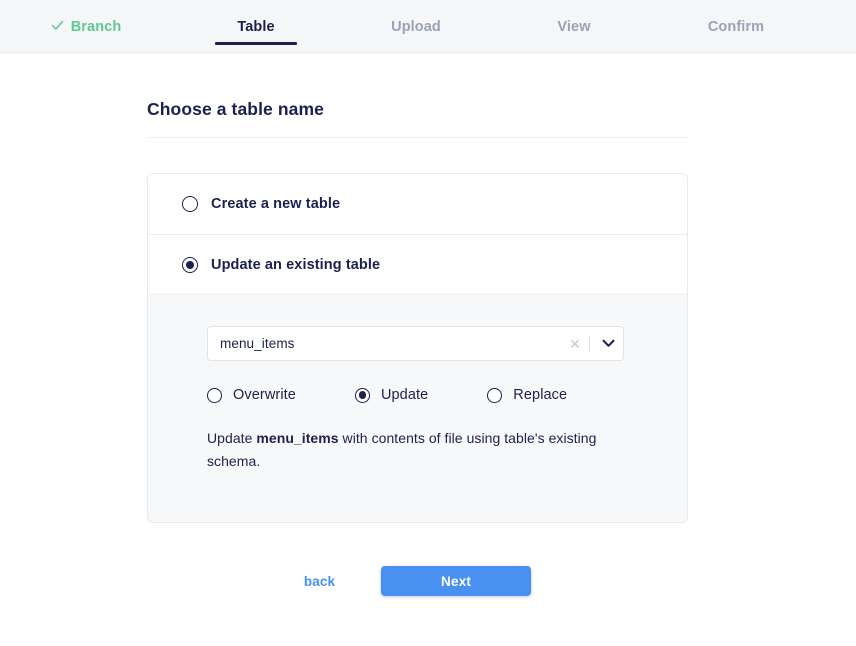 This screenshot has height=646, width=856. Describe the element at coordinates (575, 344) in the screenshot. I see `close-icon: ✕` at that location.